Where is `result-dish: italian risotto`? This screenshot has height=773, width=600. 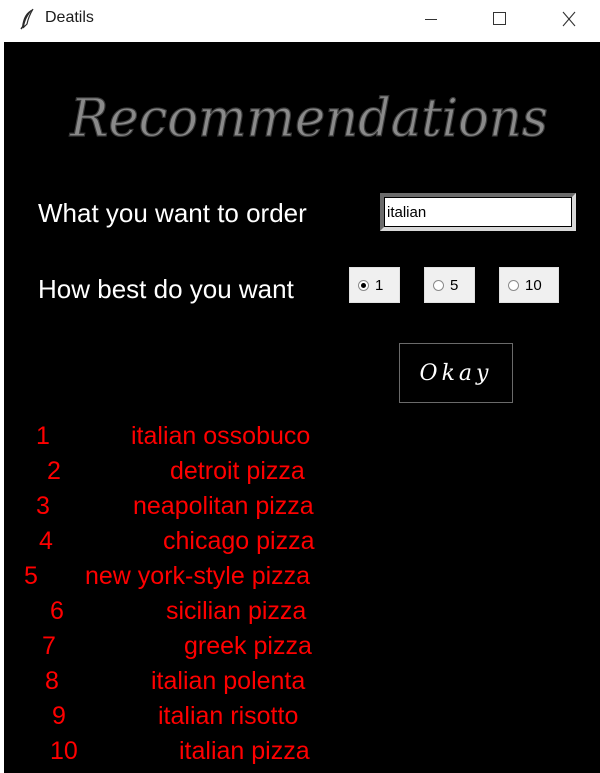
result-dish: italian risotto is located at coordinates (228, 716).